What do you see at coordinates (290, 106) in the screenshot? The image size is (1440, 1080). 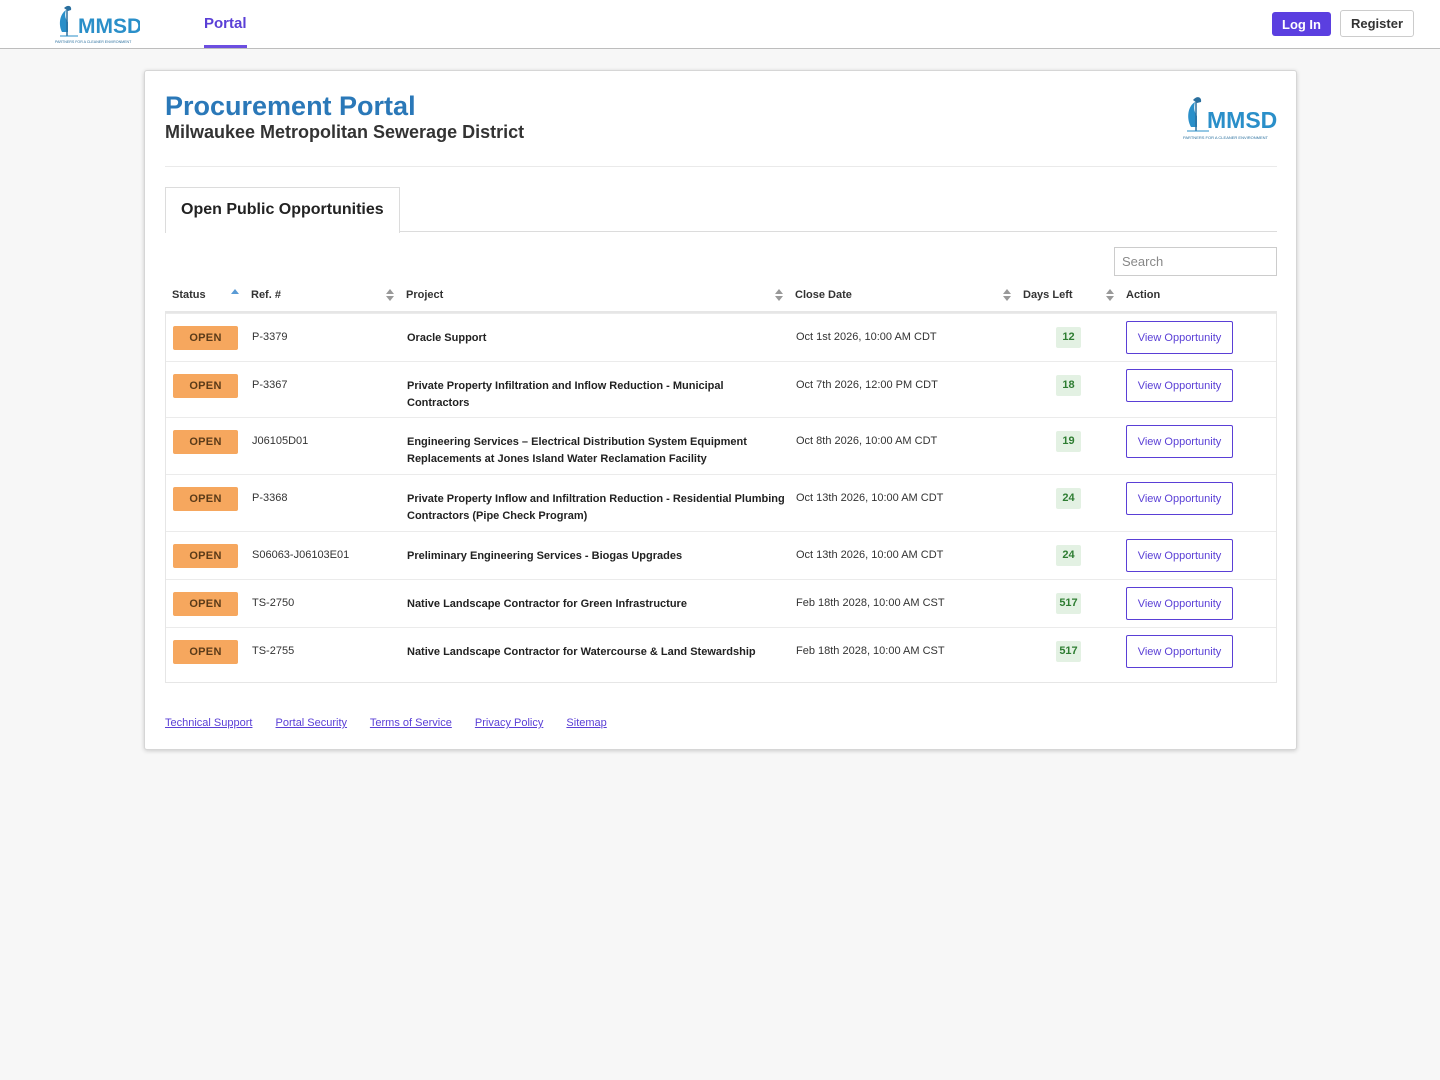 I see `page-title: Procurement Portal` at bounding box center [290, 106].